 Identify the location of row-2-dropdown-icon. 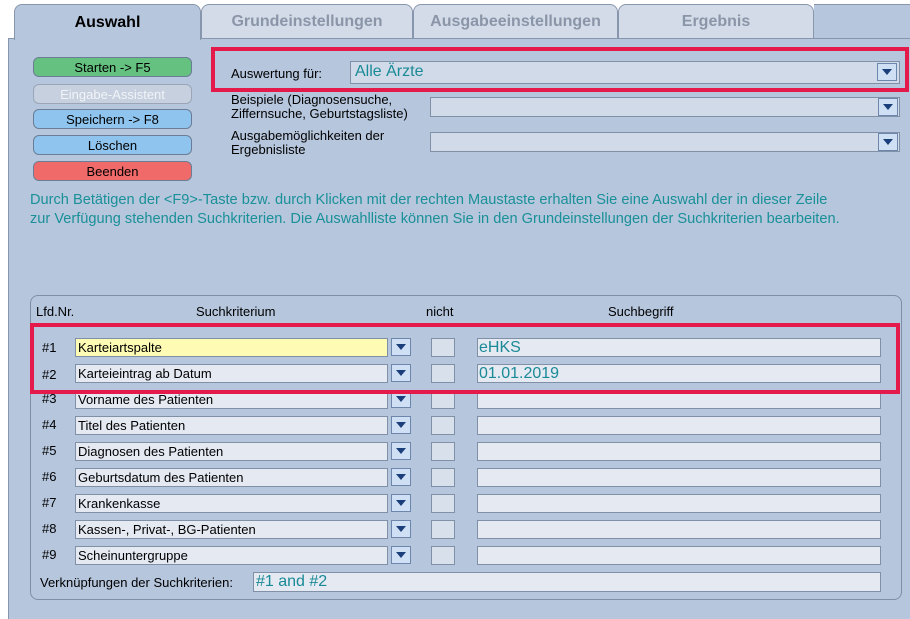
(401, 373).